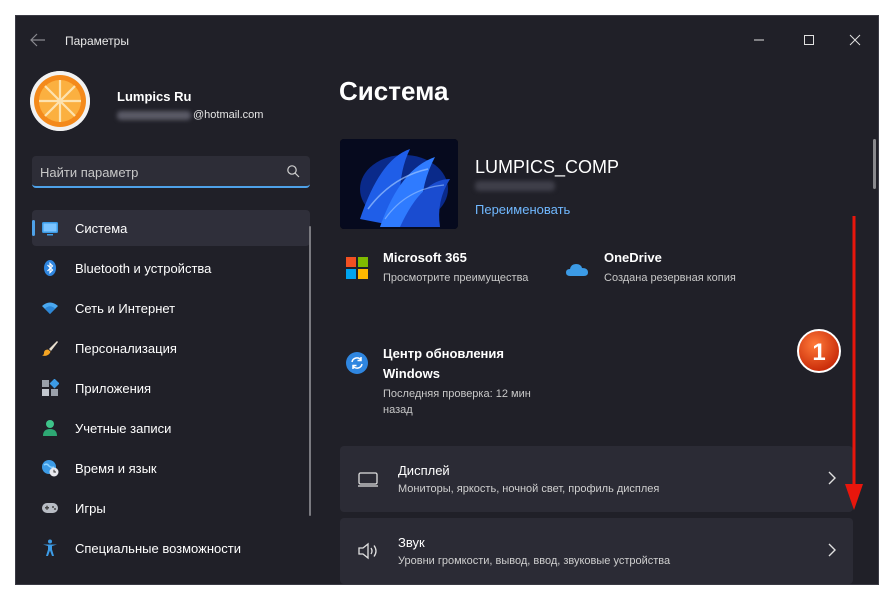 This screenshot has width=894, height=601. Describe the element at coordinates (126, 348) in the screenshot. I see `sidebar-item-label: Персонализация` at that location.